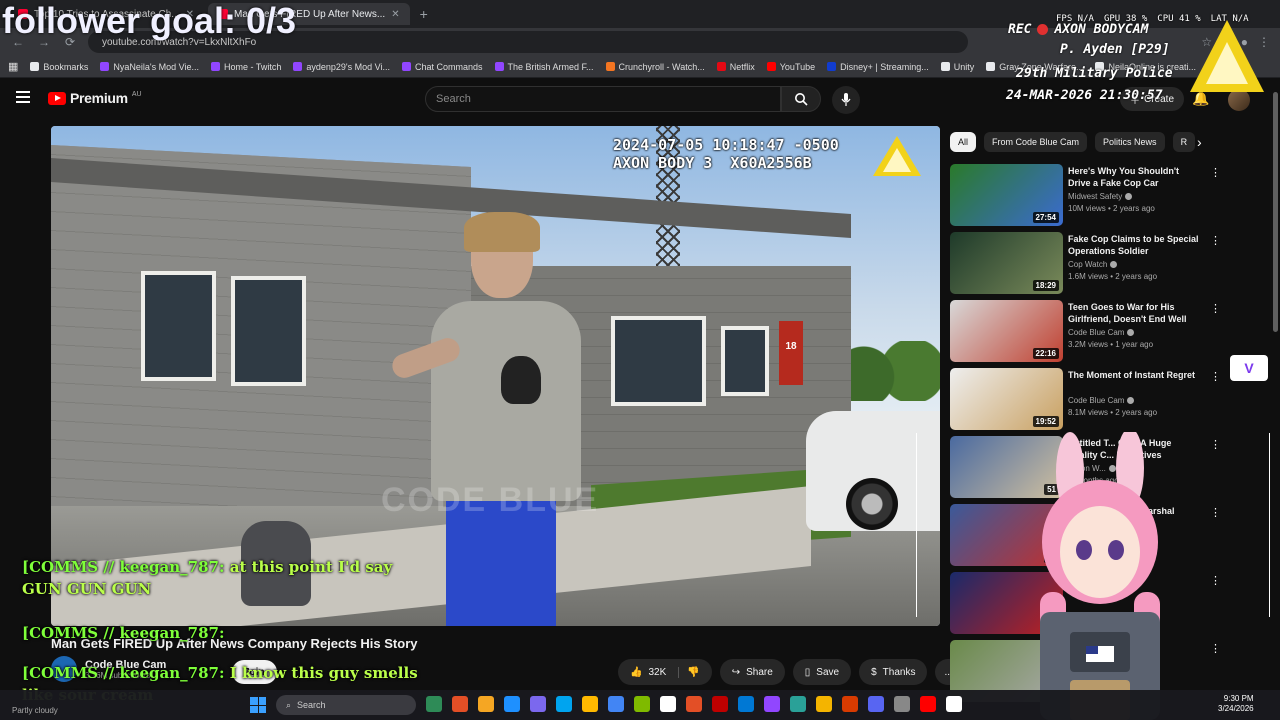 This screenshot has width=1280, height=720. I want to click on taskbar-search: ⌕ Search, so click(346, 705).